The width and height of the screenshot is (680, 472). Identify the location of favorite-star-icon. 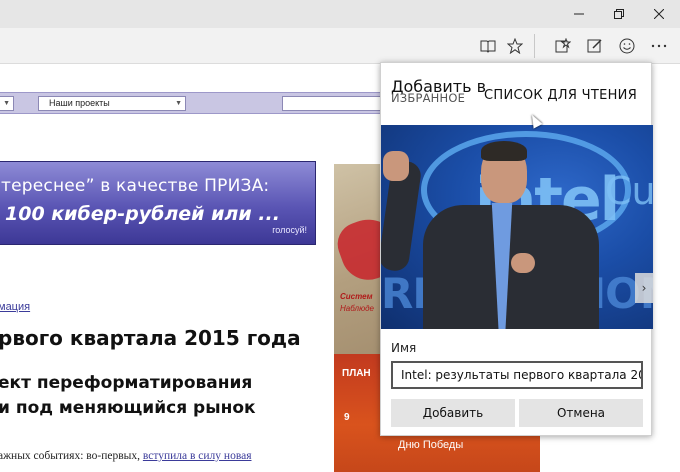
(515, 46).